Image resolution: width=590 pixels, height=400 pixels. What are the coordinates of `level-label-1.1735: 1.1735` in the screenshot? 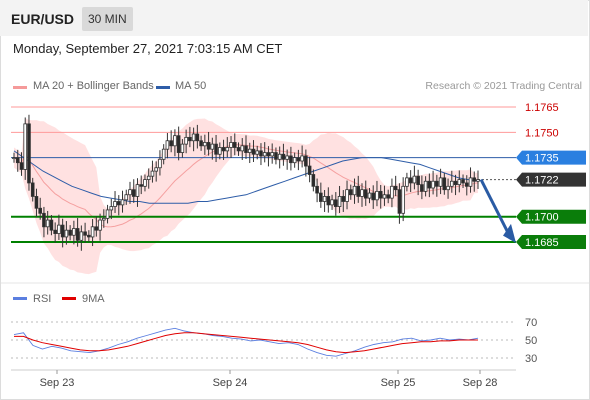 It's located at (542, 159).